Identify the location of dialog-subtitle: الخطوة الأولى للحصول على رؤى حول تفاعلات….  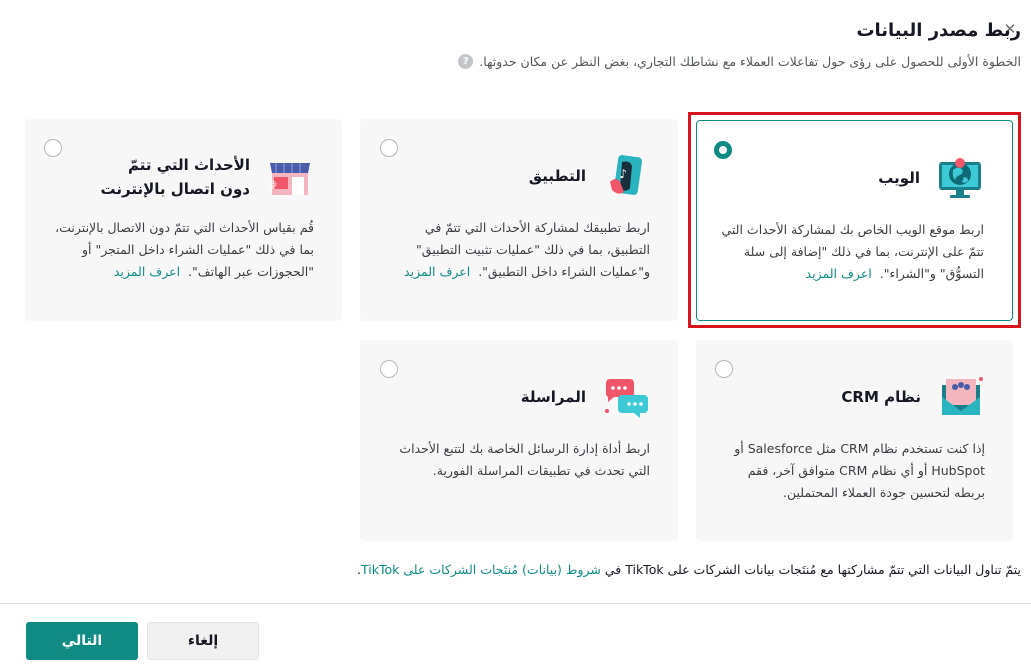
(739, 61).